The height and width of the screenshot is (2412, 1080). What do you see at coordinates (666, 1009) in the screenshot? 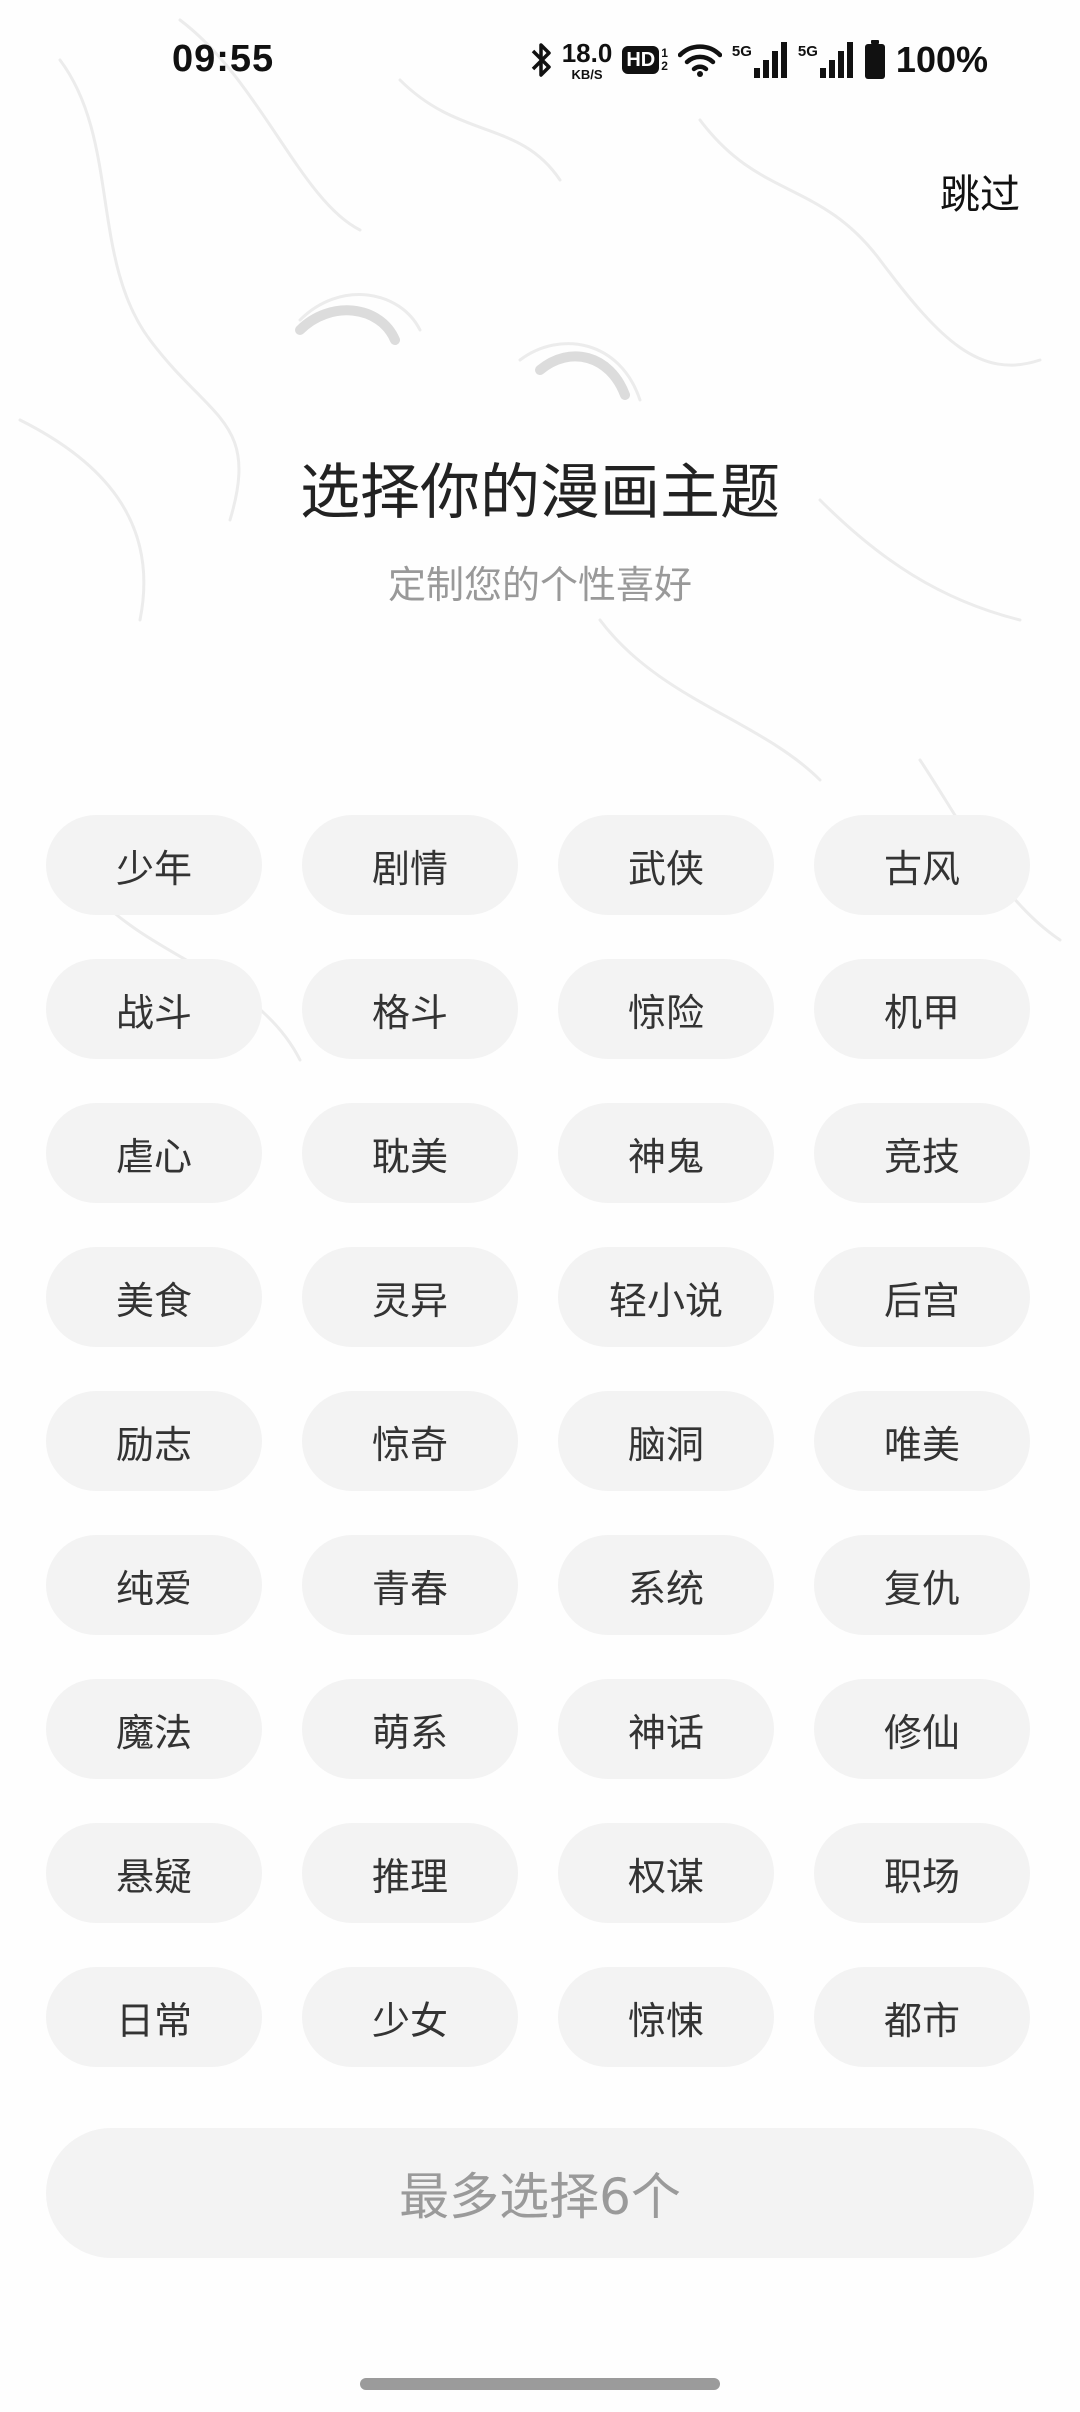
I see `topic-tag: 惊险` at bounding box center [666, 1009].